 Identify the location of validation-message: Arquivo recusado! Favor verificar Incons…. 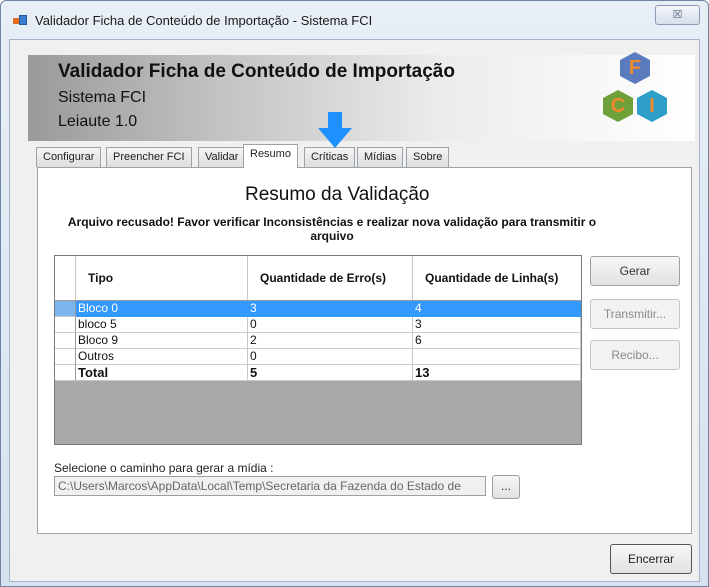
(332, 229).